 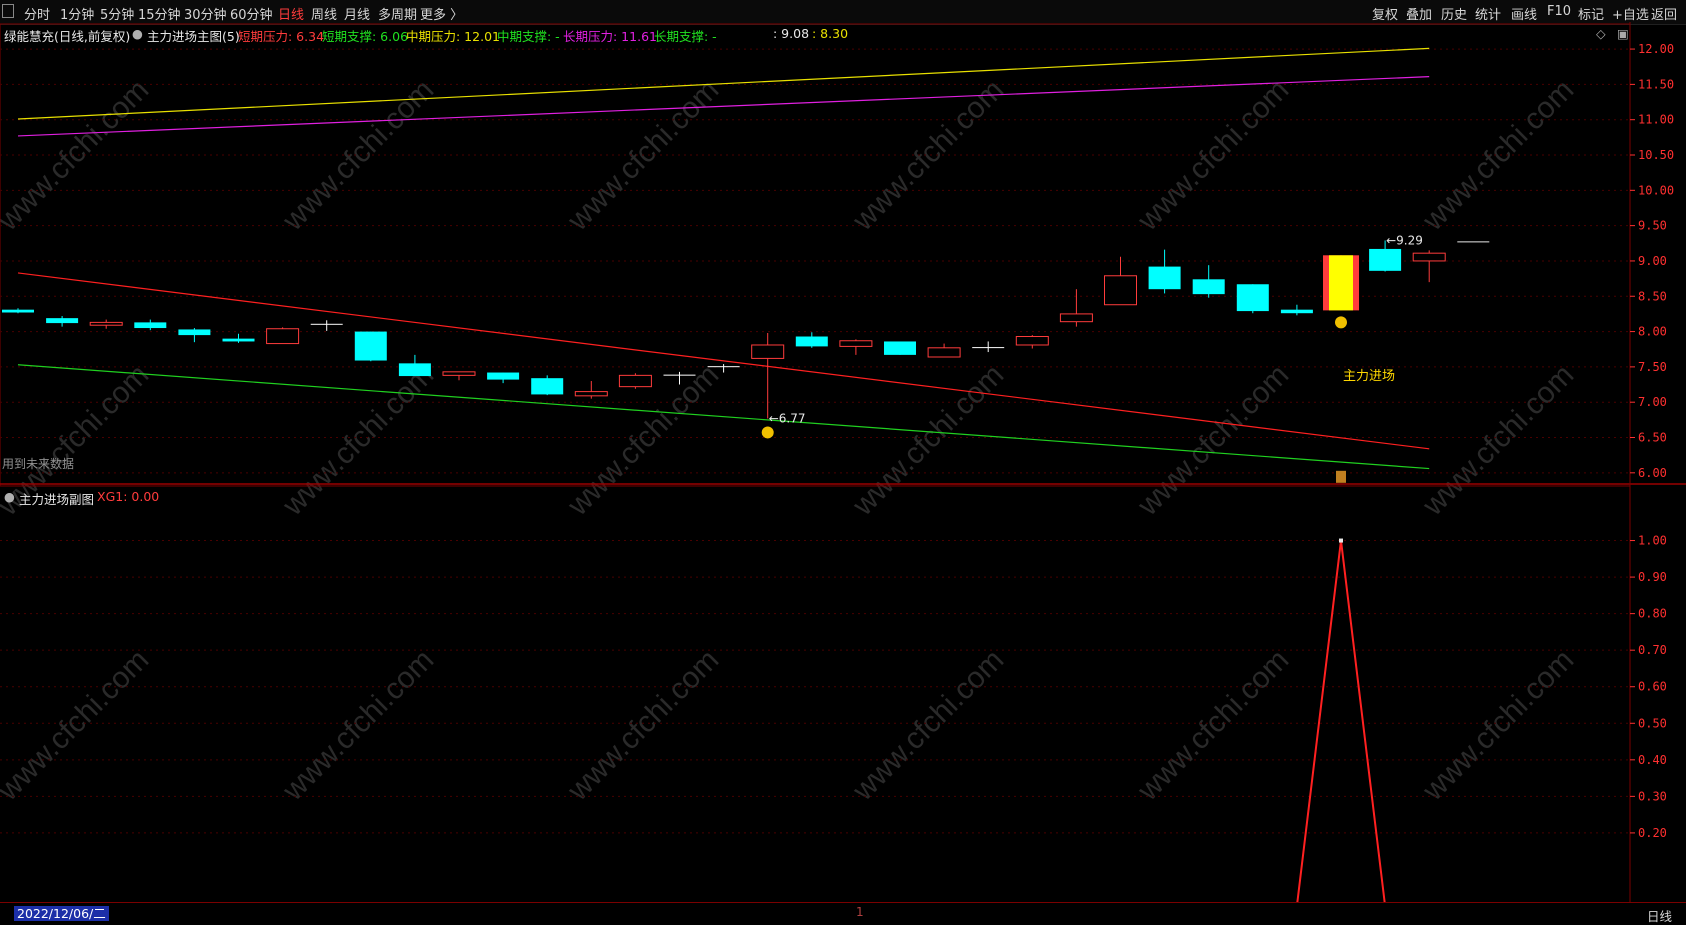 I want to click on period-tab-5: 60分钟, so click(x=251, y=13).